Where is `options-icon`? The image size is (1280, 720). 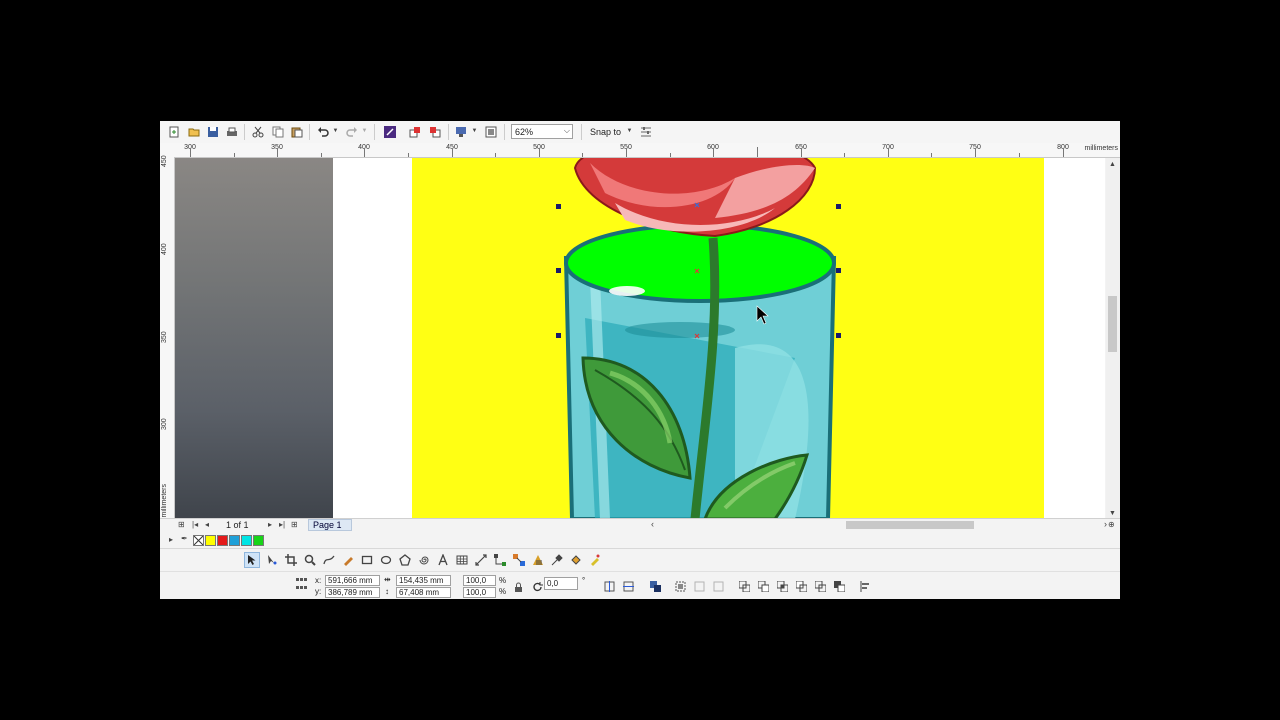 options-icon is located at coordinates (646, 132).